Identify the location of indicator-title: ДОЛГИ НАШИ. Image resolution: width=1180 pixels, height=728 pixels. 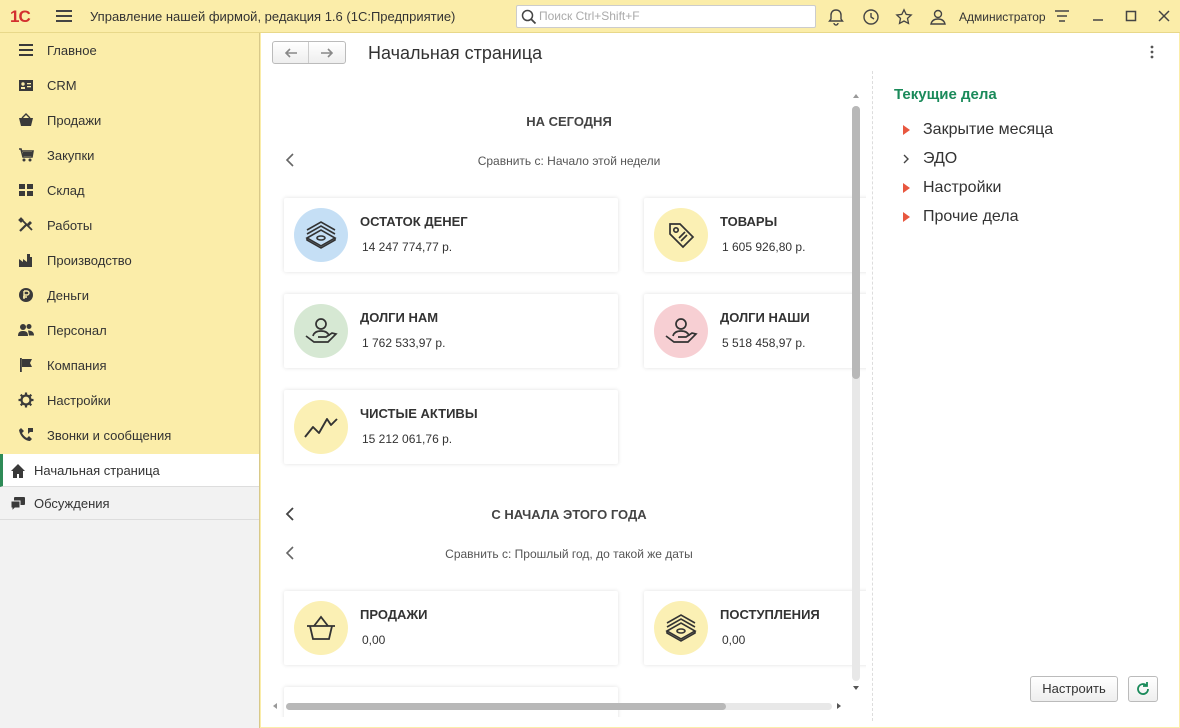
(765, 317).